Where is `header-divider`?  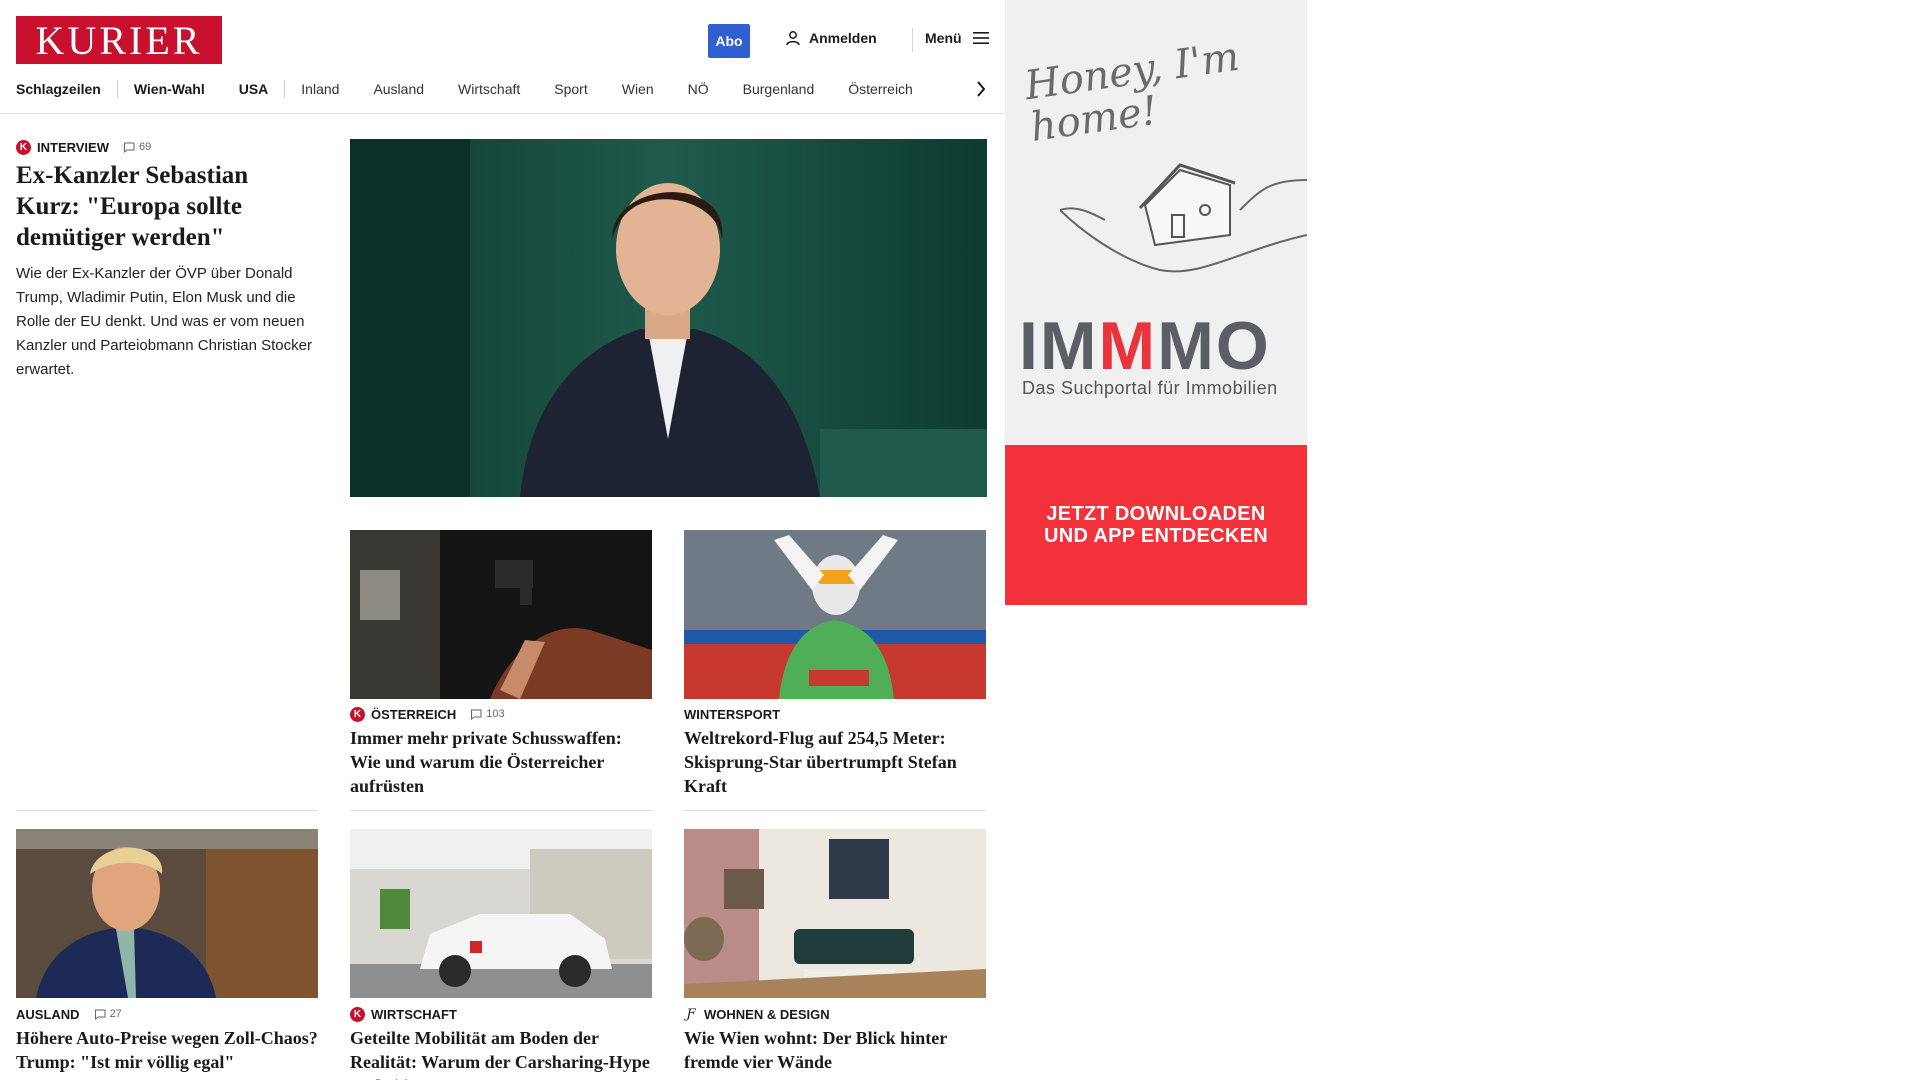
header-divider is located at coordinates (912, 40).